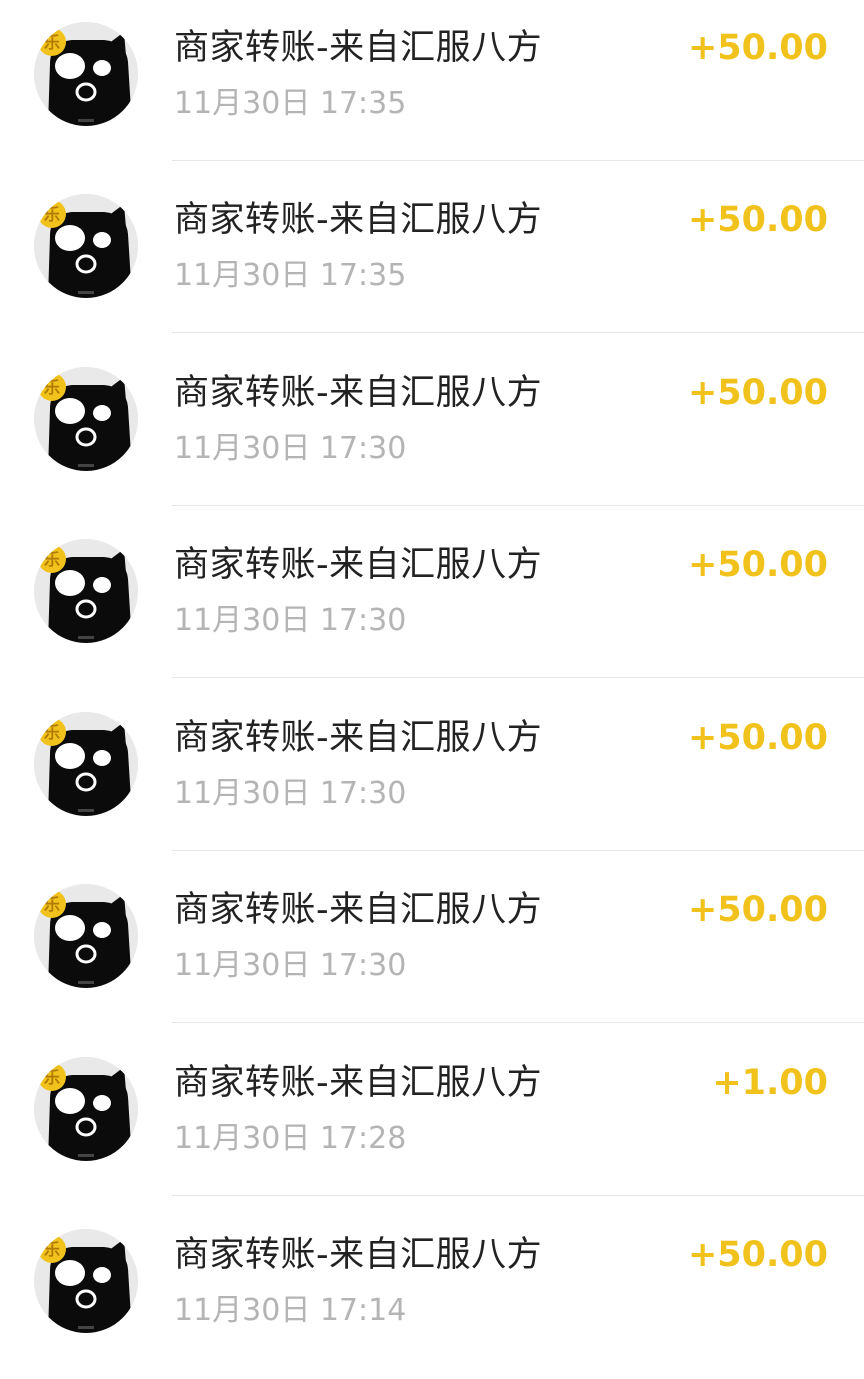 This screenshot has width=864, height=1379. I want to click on transaction-time: 11月30日 17:14, so click(290, 1310).